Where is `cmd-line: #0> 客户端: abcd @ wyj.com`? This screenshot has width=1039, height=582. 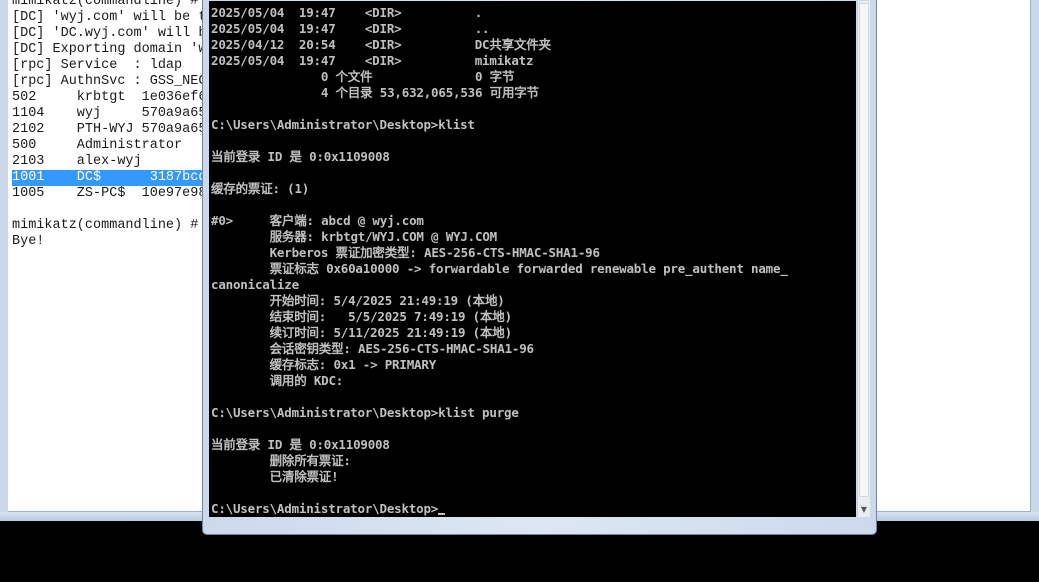
cmd-line: #0> 客户端: abcd @ wyj.com is located at coordinates (317, 220).